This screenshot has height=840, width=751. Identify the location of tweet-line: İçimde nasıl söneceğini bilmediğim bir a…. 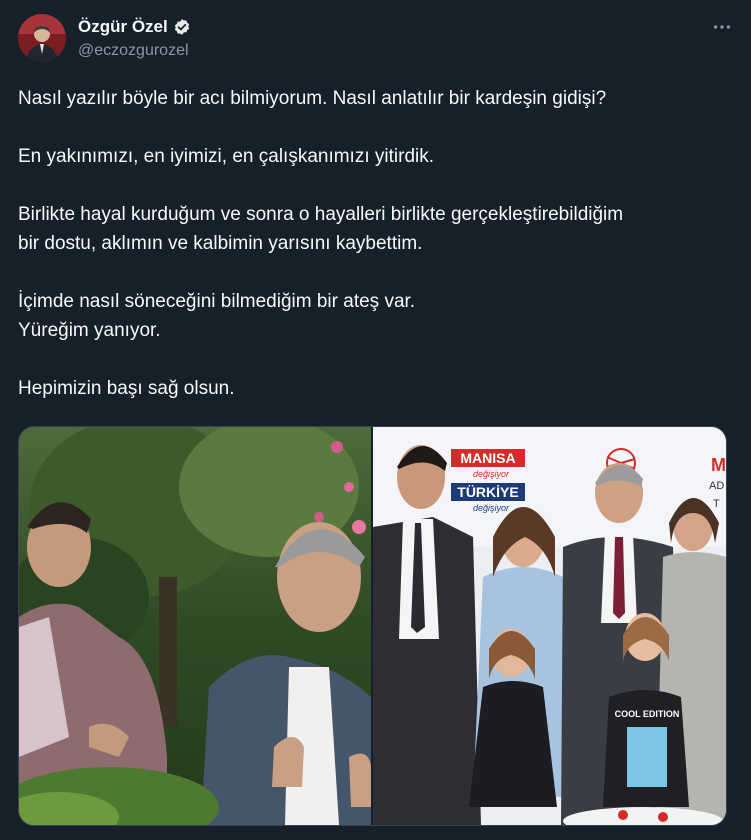
(217, 301).